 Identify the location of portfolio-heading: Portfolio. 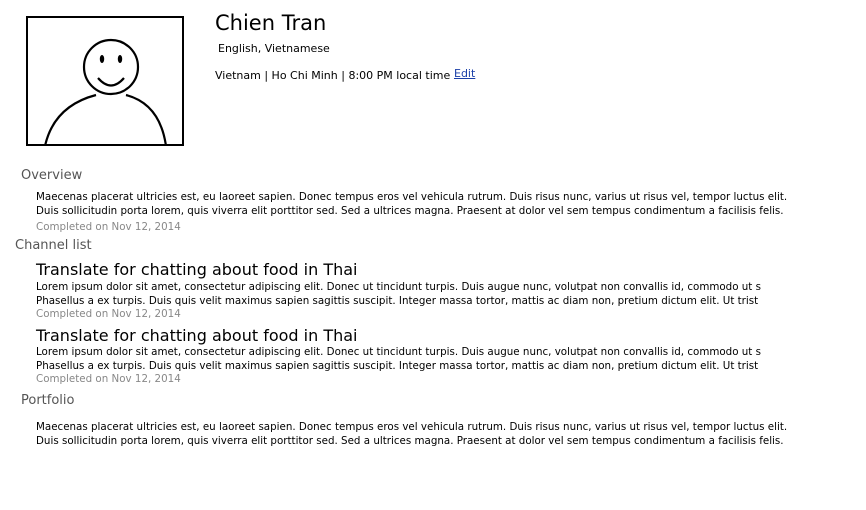
(48, 400).